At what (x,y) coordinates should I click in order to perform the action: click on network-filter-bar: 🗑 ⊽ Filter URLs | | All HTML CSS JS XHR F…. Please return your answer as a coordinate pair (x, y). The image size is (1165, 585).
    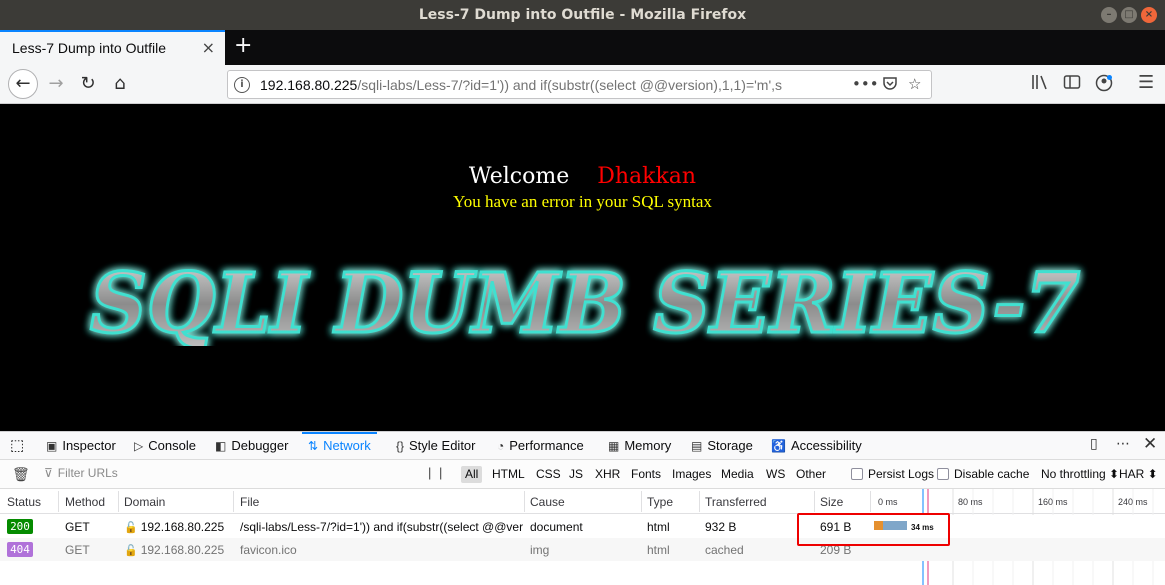
    Looking at the image, I should click on (582, 474).